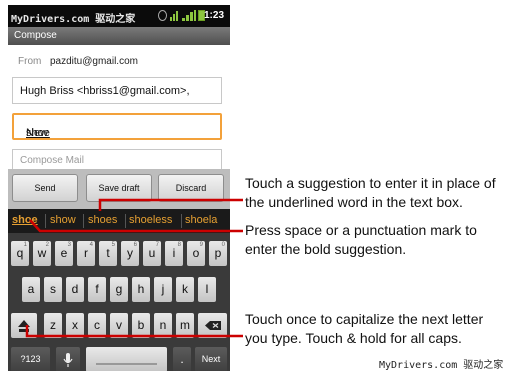 The image size is (526, 379). I want to click on callout-text: Touch once to capitalize the next letter, so click(364, 319).